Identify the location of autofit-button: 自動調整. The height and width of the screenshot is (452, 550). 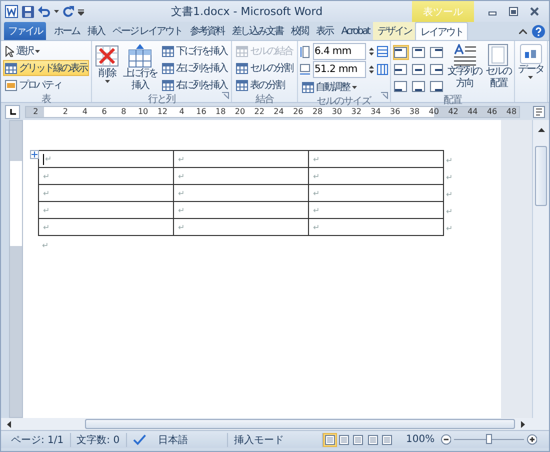
(344, 87).